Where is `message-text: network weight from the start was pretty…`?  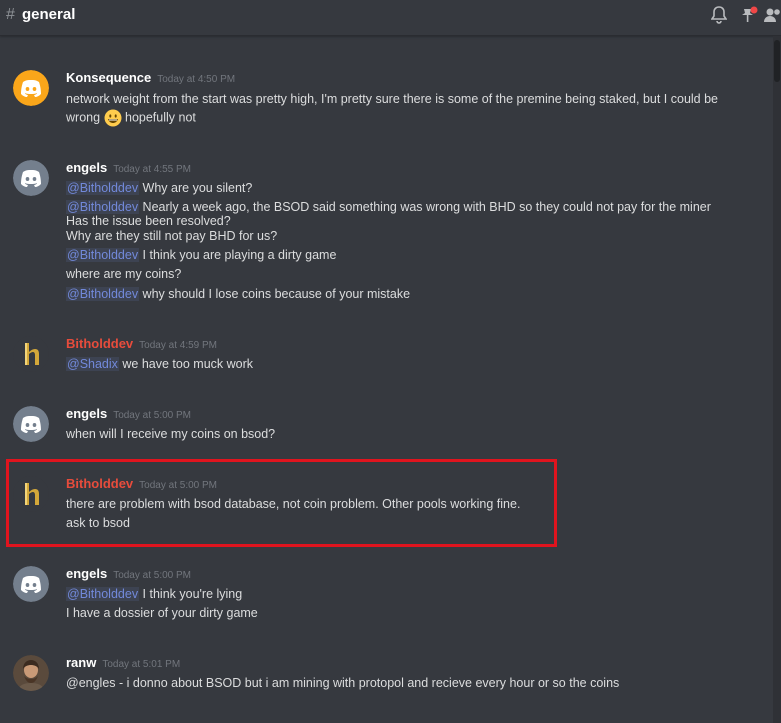
message-text: network weight from the start was pretty… is located at coordinates (392, 99).